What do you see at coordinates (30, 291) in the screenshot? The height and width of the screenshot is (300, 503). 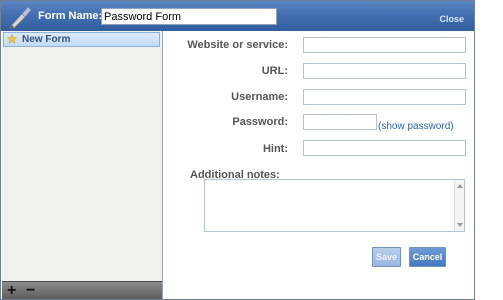 I see `remove-icon: −` at bounding box center [30, 291].